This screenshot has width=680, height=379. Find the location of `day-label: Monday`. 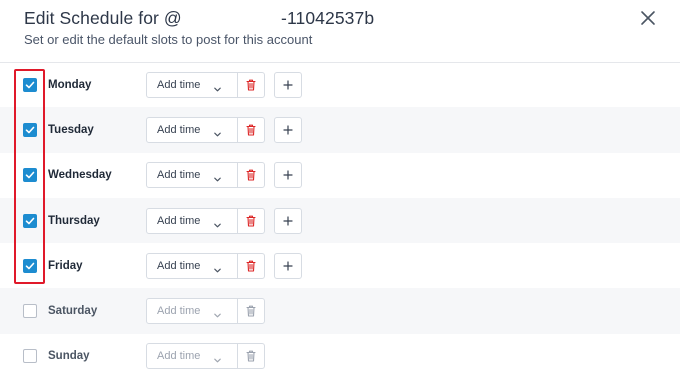

day-label: Monday is located at coordinates (70, 84).